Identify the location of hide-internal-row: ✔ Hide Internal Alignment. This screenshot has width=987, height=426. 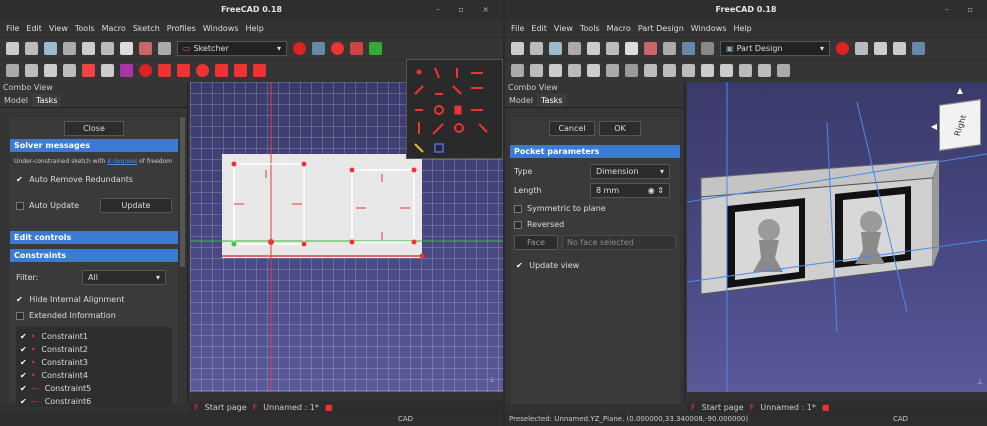
(94, 299).